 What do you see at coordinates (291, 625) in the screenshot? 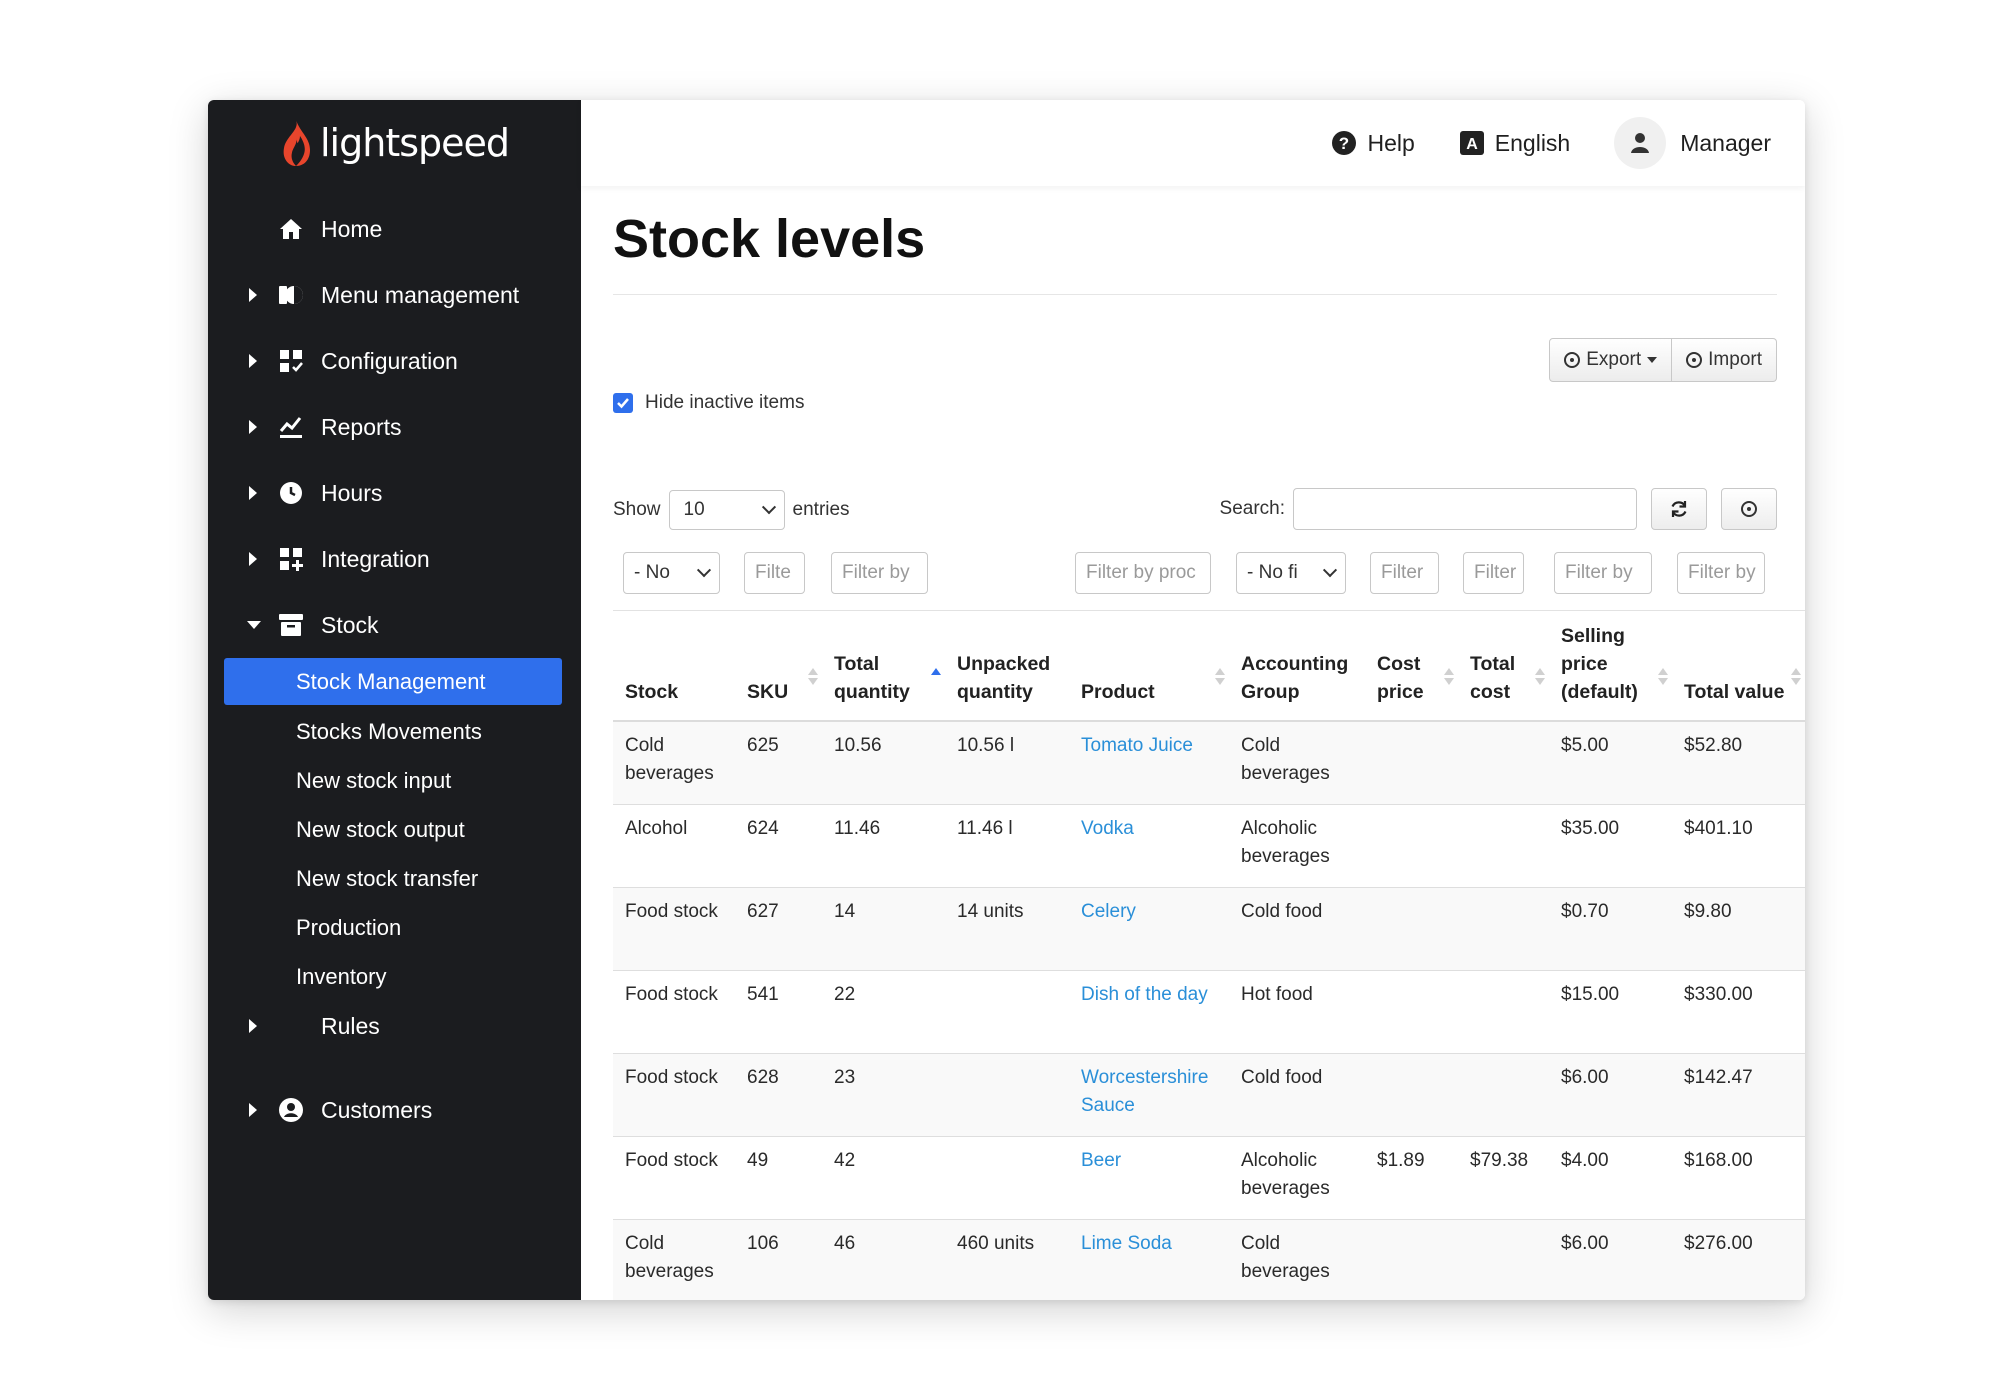
I see `stock-icon` at bounding box center [291, 625].